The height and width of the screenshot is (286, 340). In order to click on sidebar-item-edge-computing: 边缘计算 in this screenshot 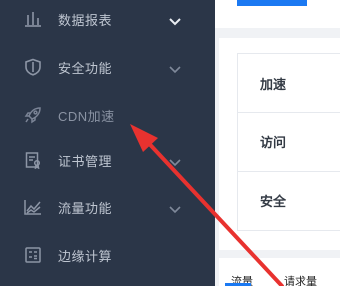, I will do `click(107, 255)`.